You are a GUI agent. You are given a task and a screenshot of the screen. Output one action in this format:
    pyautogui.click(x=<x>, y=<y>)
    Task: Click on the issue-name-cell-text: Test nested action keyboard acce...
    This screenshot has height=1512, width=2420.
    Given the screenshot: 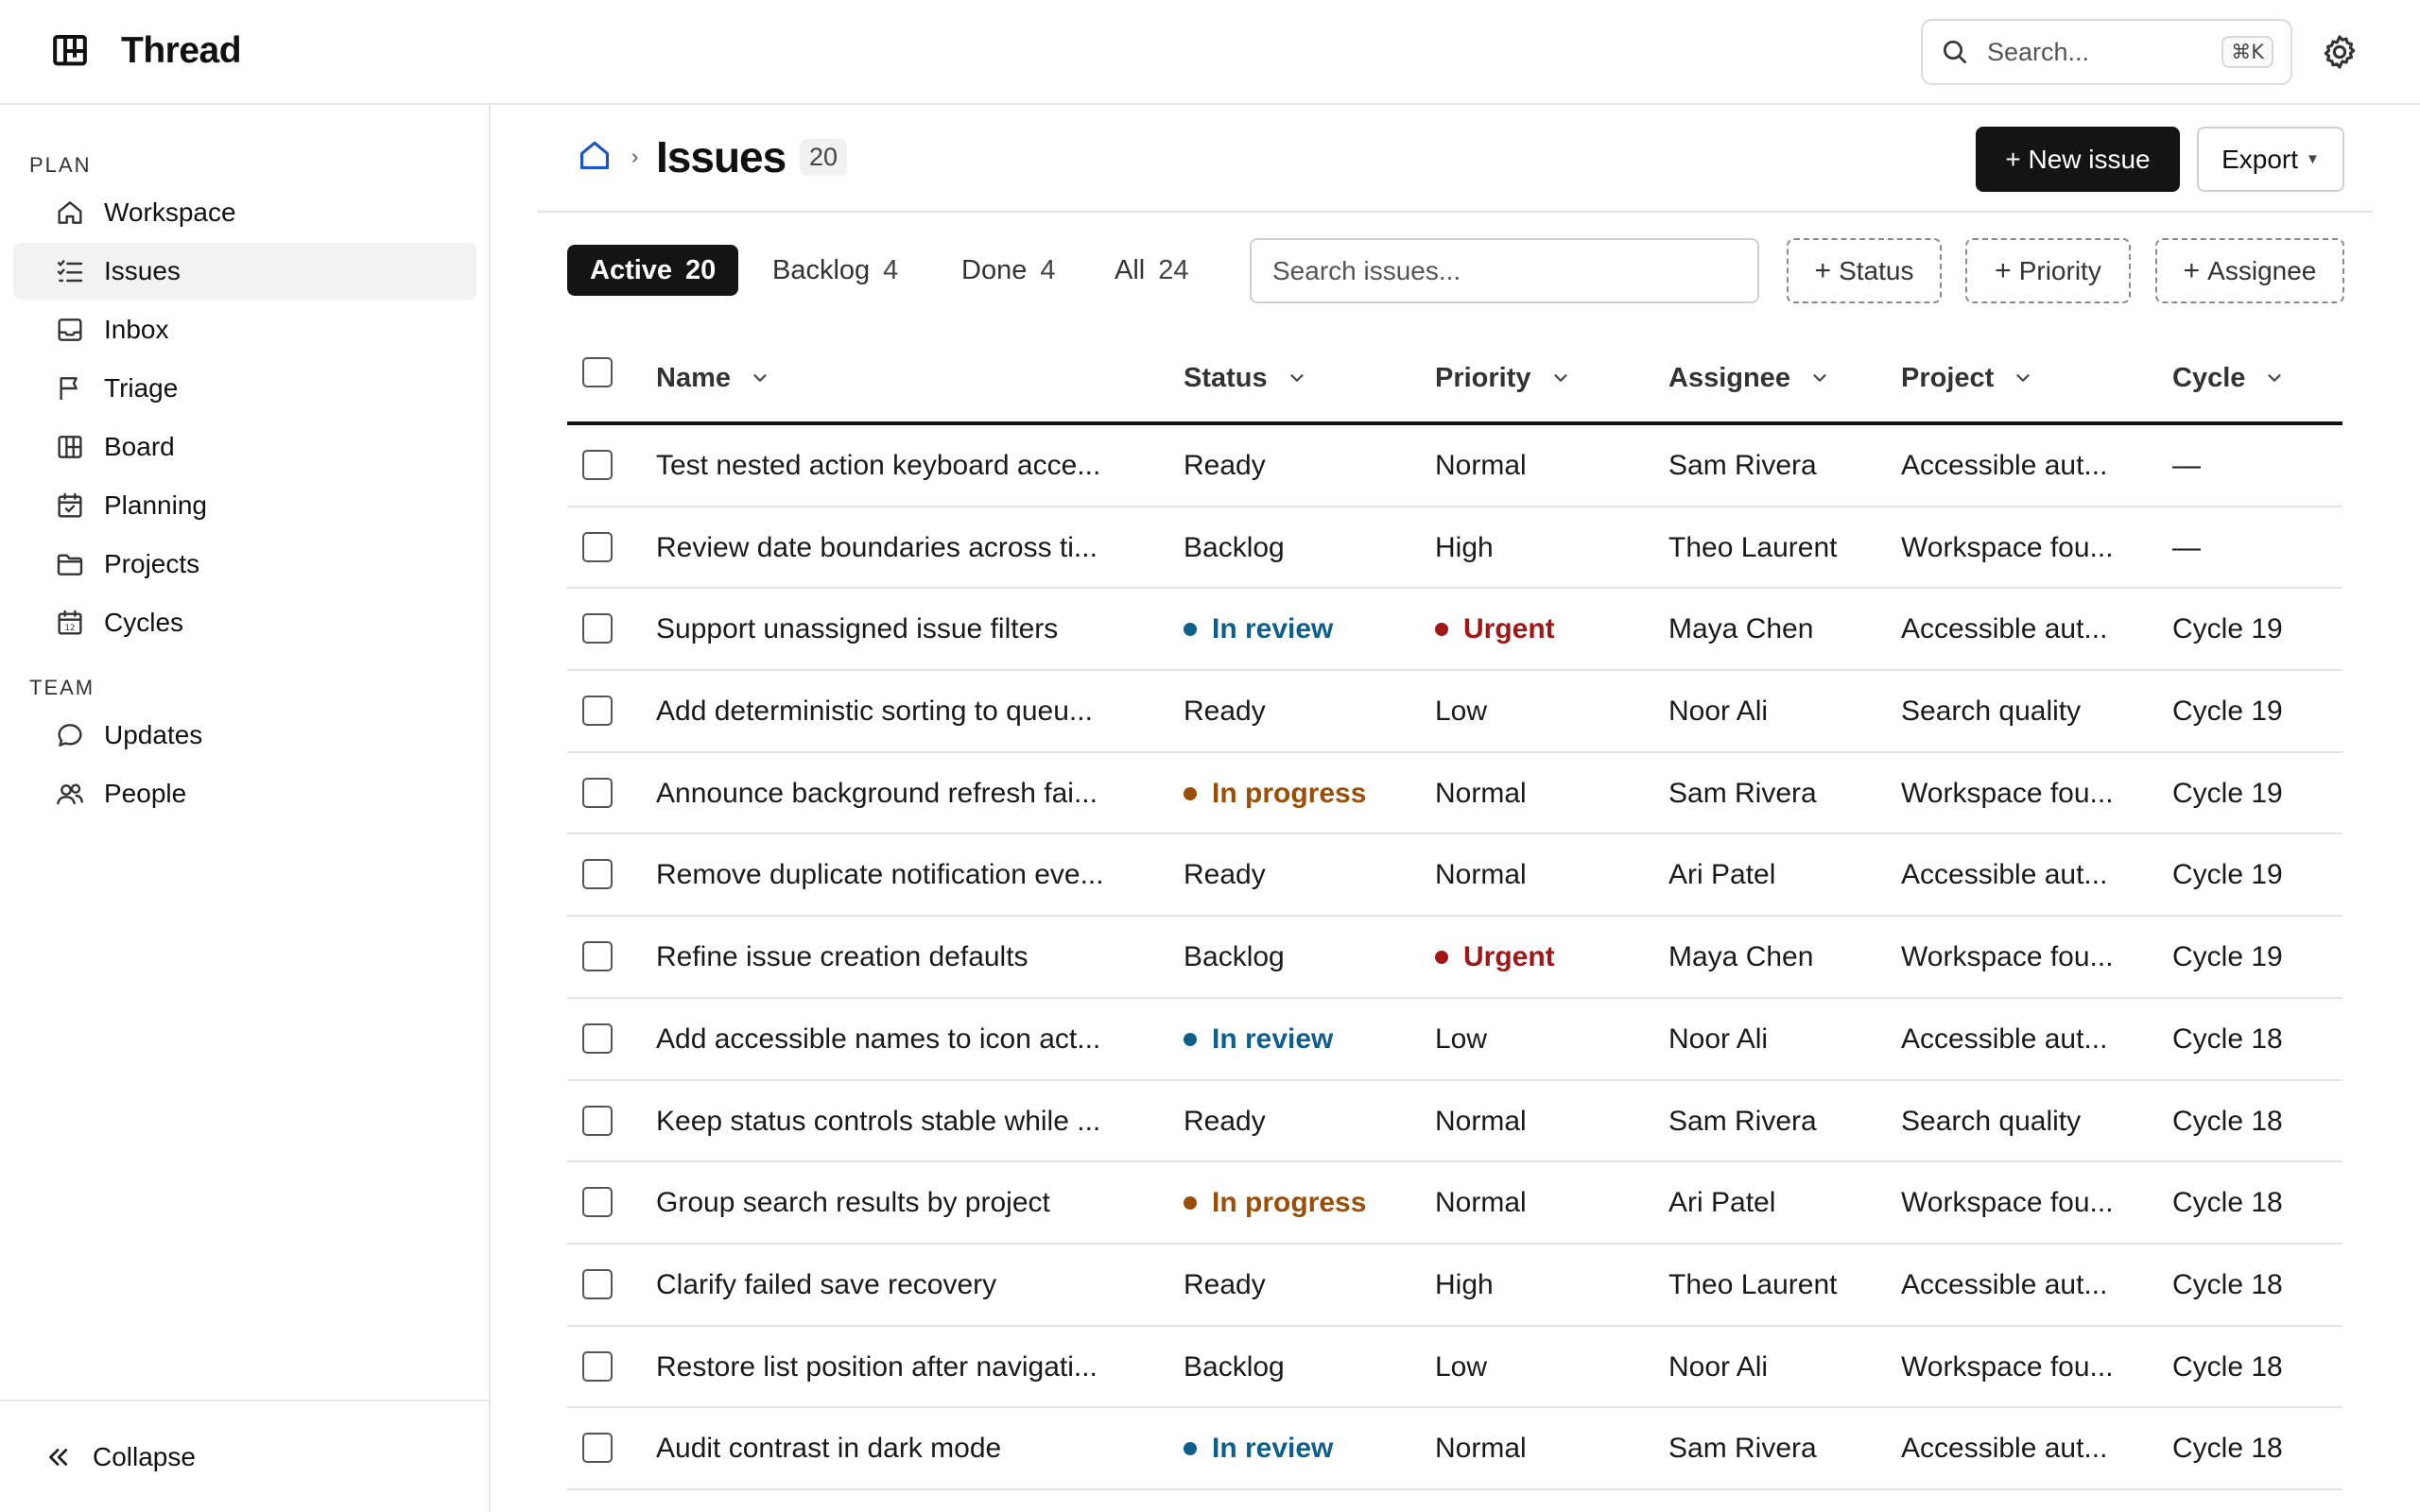 What is the action you would take?
    pyautogui.click(x=878, y=465)
    